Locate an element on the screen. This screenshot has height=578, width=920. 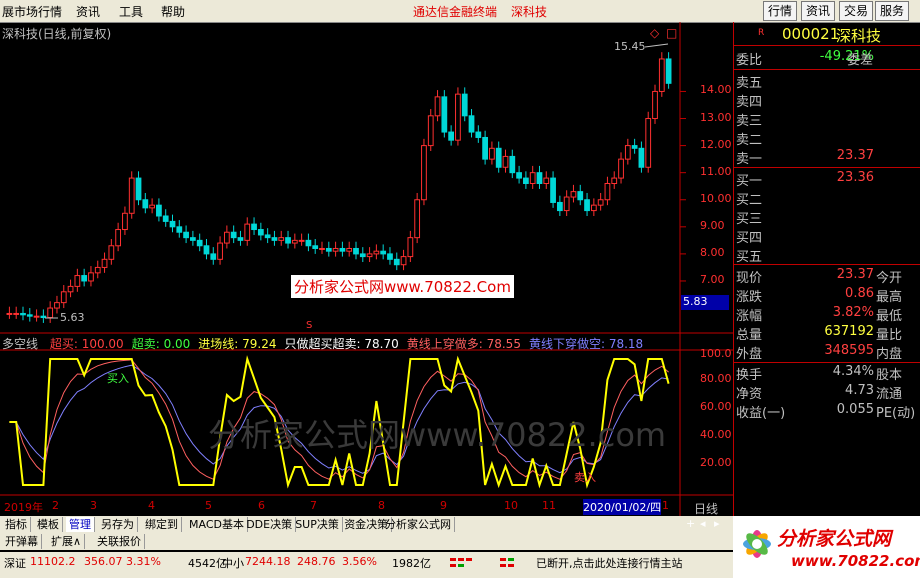
indicator-tab: 分析家公式网 is located at coordinates (418, 524).